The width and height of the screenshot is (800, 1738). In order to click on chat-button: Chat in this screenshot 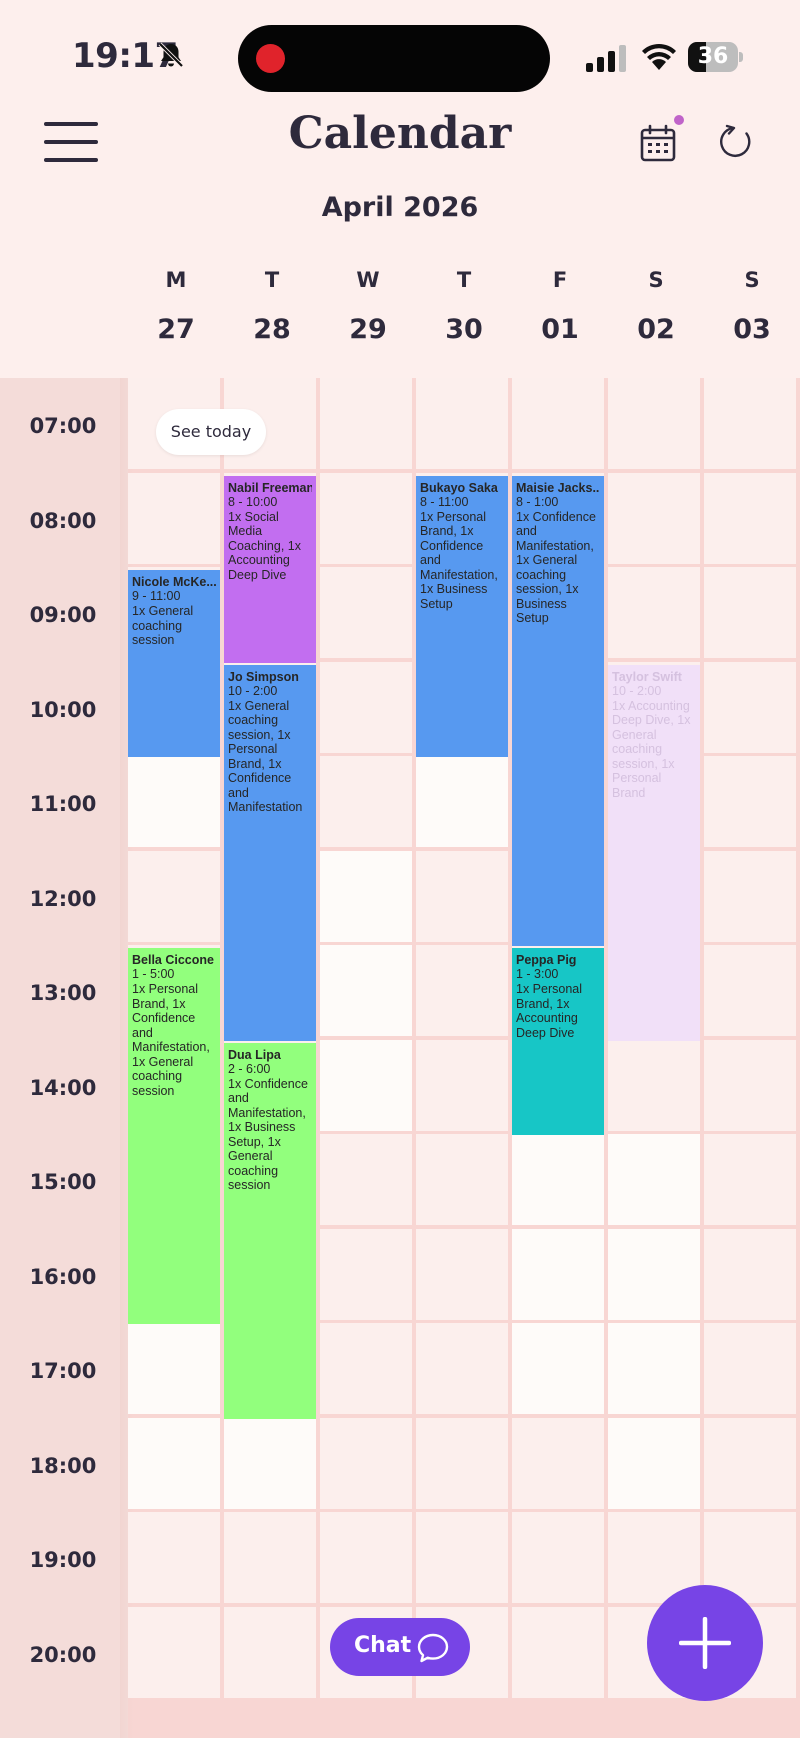, I will do `click(400, 1647)`.